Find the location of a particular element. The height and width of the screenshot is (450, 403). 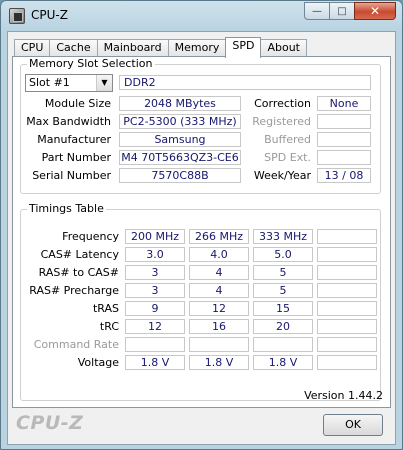

tras-label: tRAS is located at coordinates (105, 308).